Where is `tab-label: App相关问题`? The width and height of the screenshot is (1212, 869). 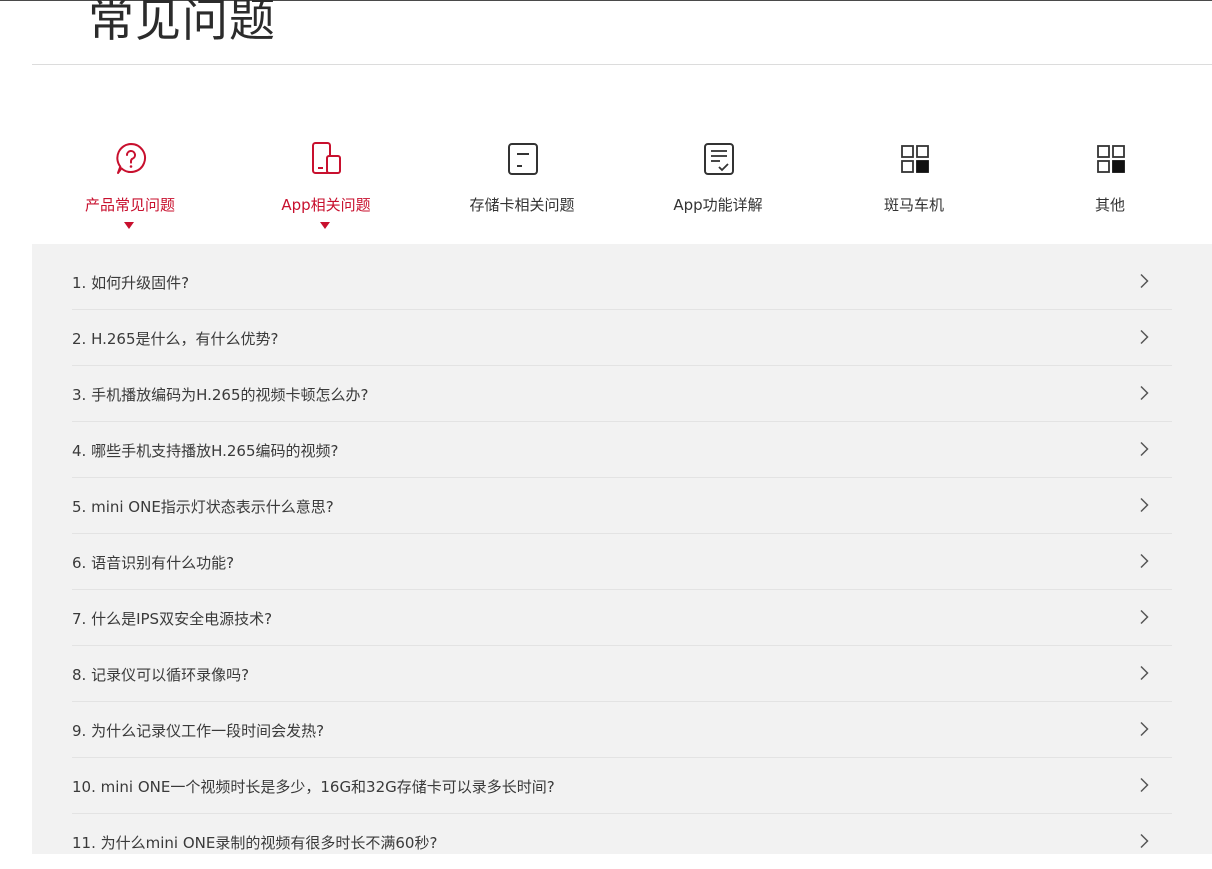 tab-label: App相关问题 is located at coordinates (326, 205).